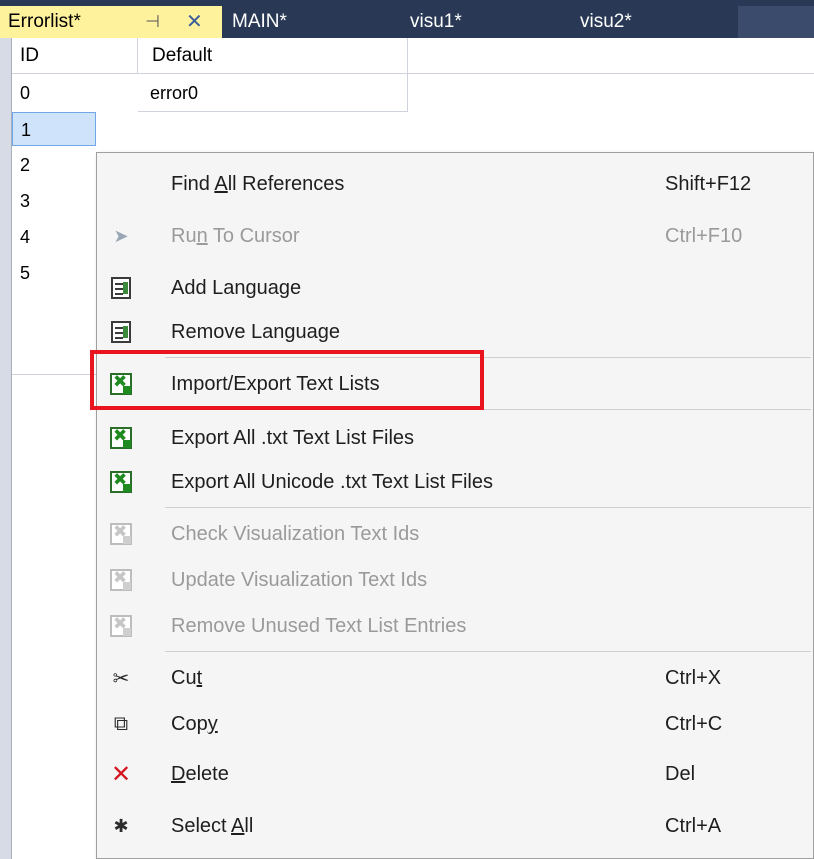 The width and height of the screenshot is (814, 859). What do you see at coordinates (455, 534) in the screenshot?
I see `menu-item-check-visualization-text-ids: Check Visualization Text Ids` at bounding box center [455, 534].